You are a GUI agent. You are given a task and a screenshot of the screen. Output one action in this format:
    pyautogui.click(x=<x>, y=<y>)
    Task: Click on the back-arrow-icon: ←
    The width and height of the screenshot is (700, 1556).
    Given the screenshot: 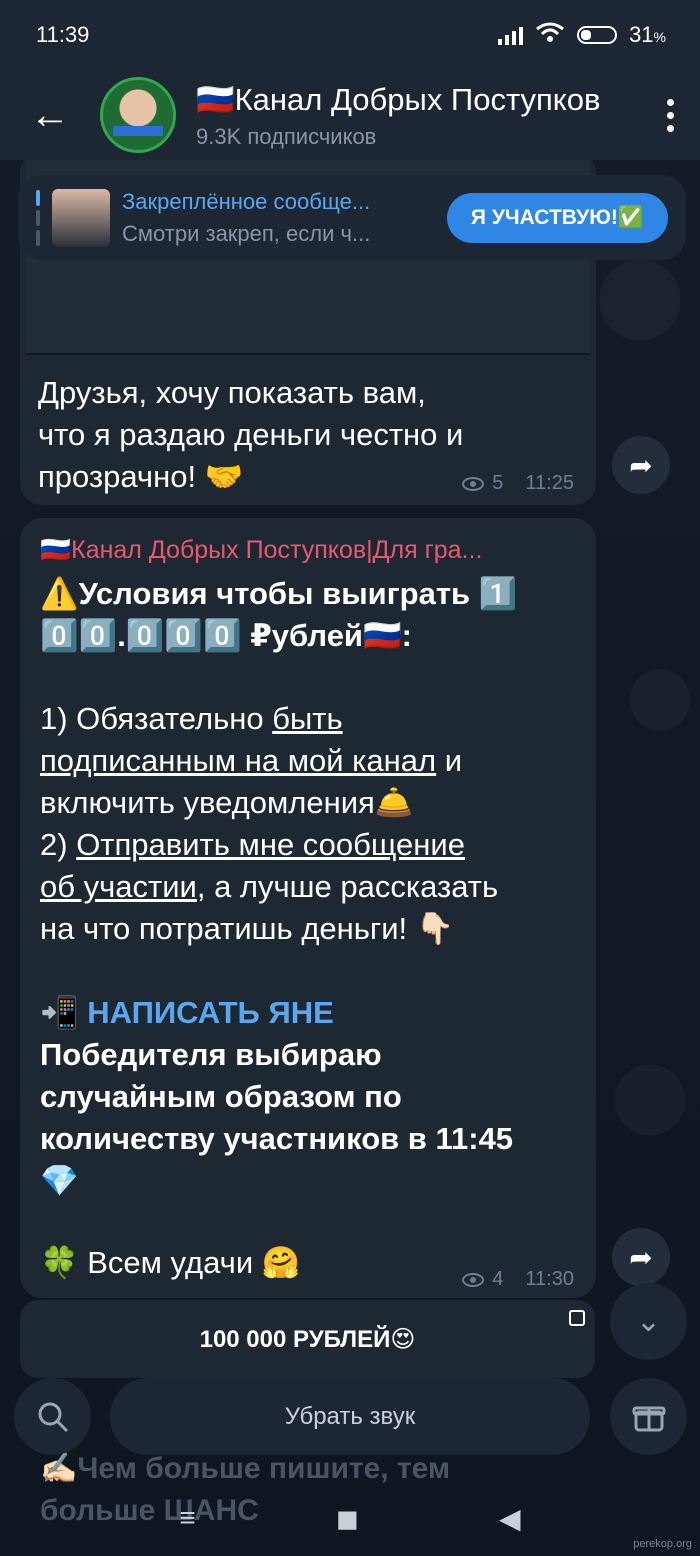 What is the action you would take?
    pyautogui.click(x=50, y=114)
    